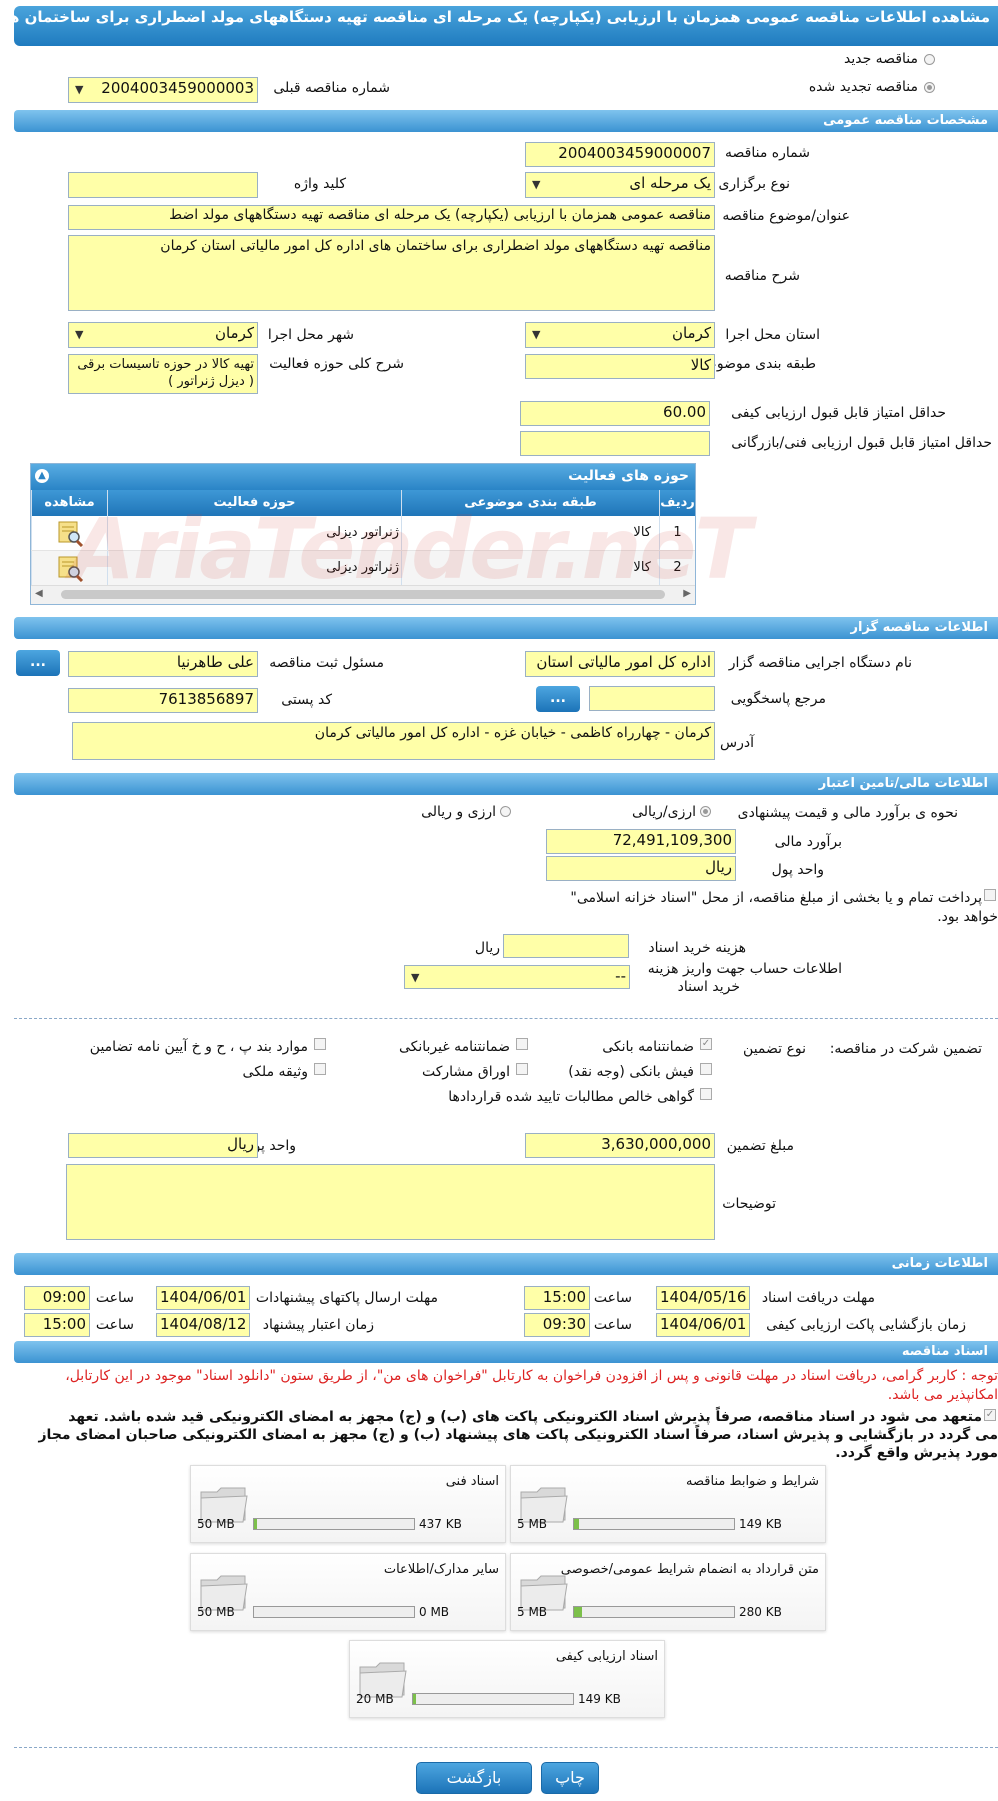 The height and width of the screenshot is (1801, 998). I want to click on renewed-tender-label: مناقصه تجدید شده, so click(863, 87).